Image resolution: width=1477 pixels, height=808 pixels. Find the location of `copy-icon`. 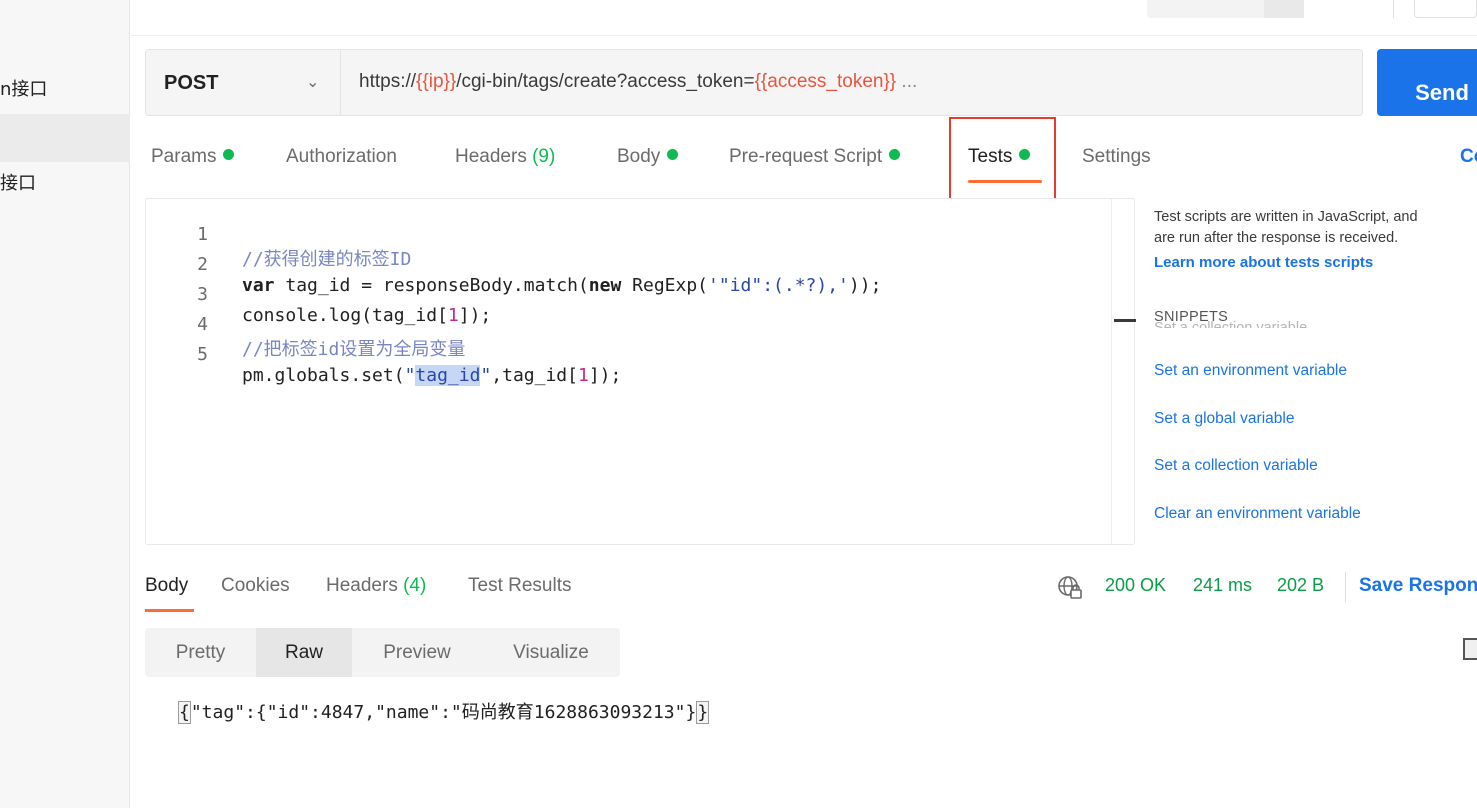

copy-icon is located at coordinates (1470, 649).